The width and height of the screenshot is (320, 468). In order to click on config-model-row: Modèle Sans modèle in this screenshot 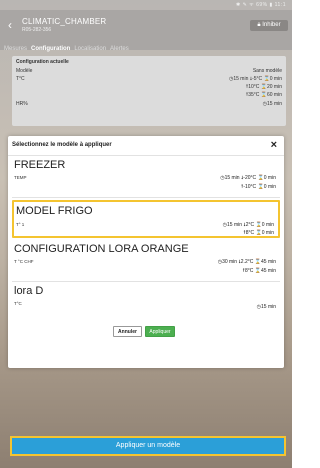, I will do `click(149, 71)`.